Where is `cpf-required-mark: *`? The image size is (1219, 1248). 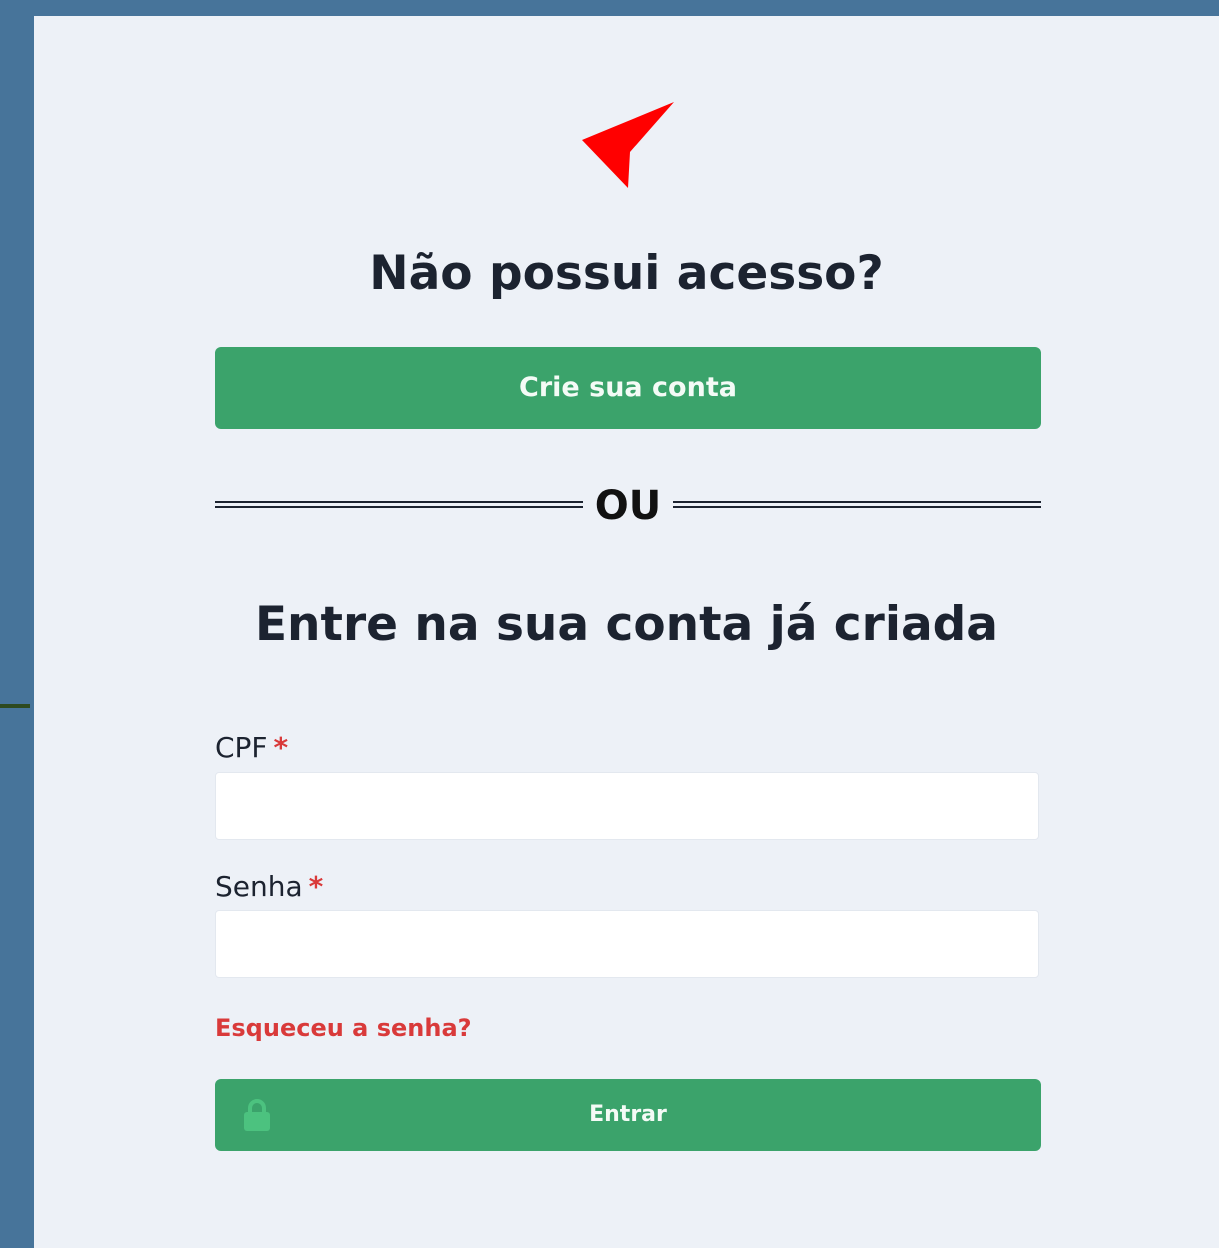
cpf-required-mark: * is located at coordinates (281, 747).